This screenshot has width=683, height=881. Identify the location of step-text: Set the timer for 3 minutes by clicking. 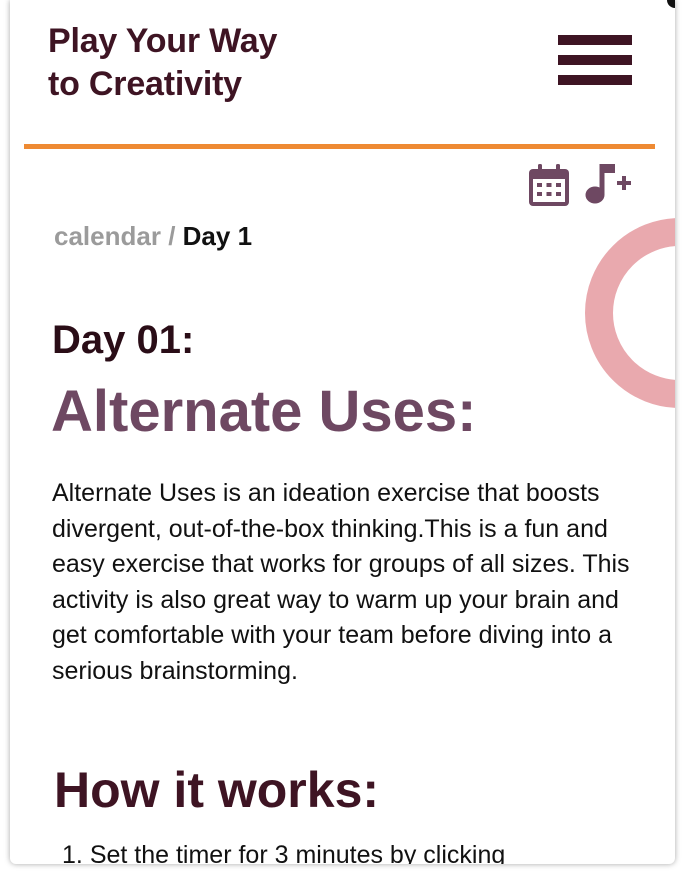
(297, 852).